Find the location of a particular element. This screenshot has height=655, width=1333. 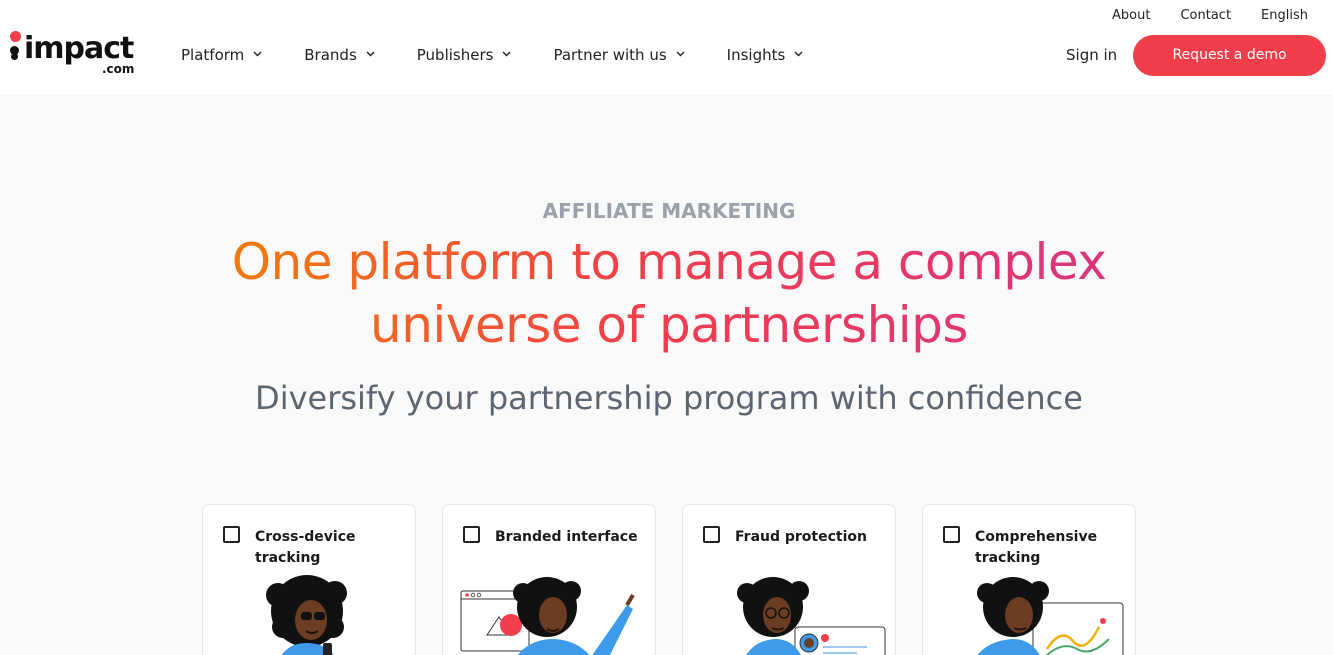

hero-headline-line1: One platform to manage a complex is located at coordinates (669, 262).